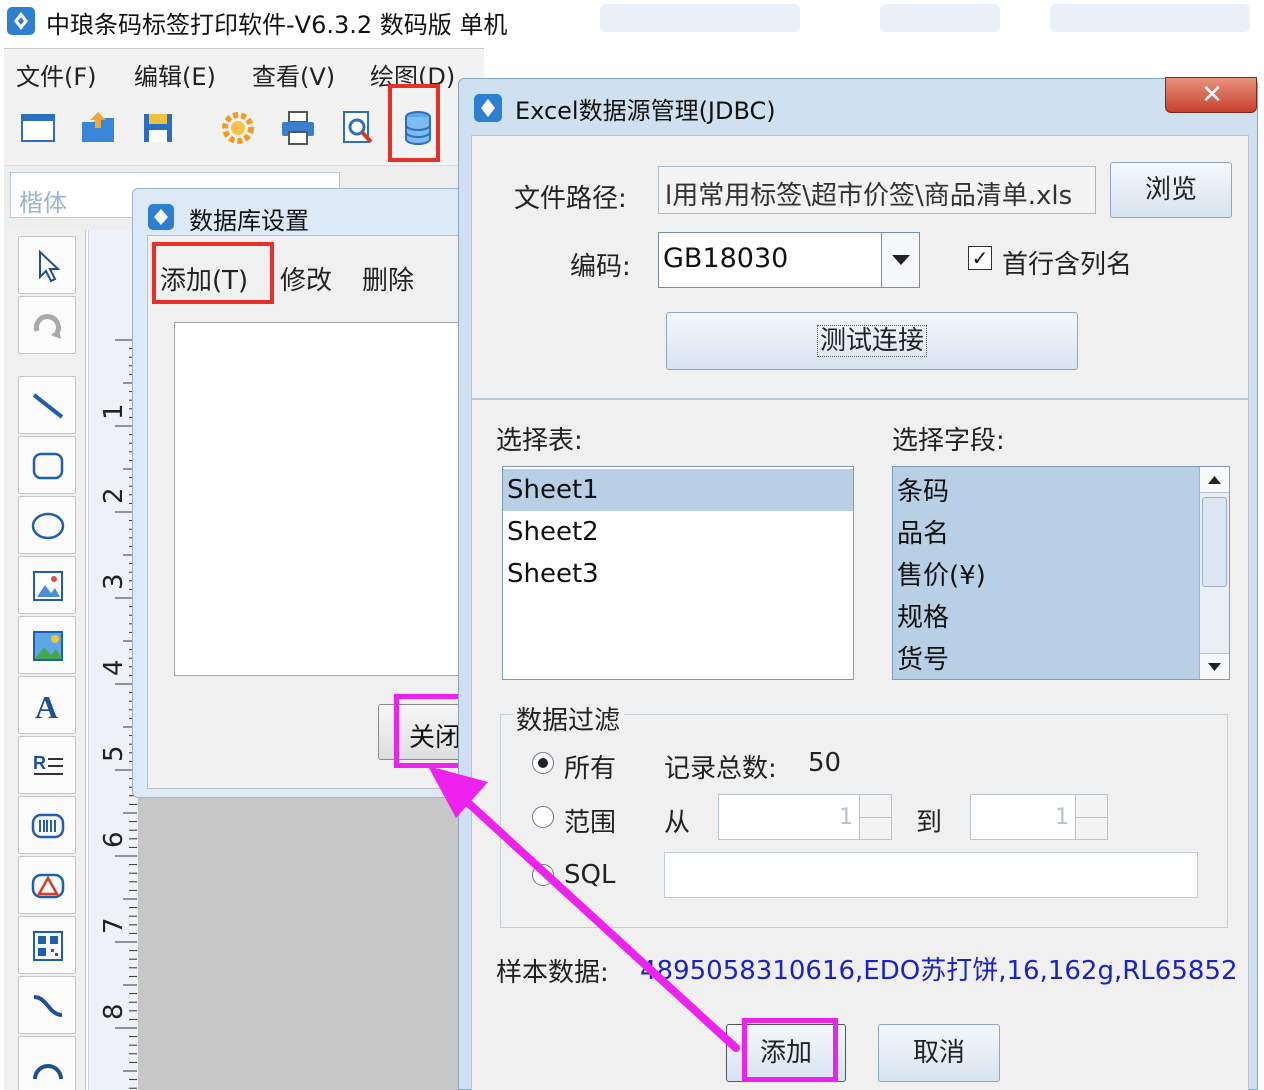  Describe the element at coordinates (584, 909) in the screenshot. I see `annotation-arrow` at that location.